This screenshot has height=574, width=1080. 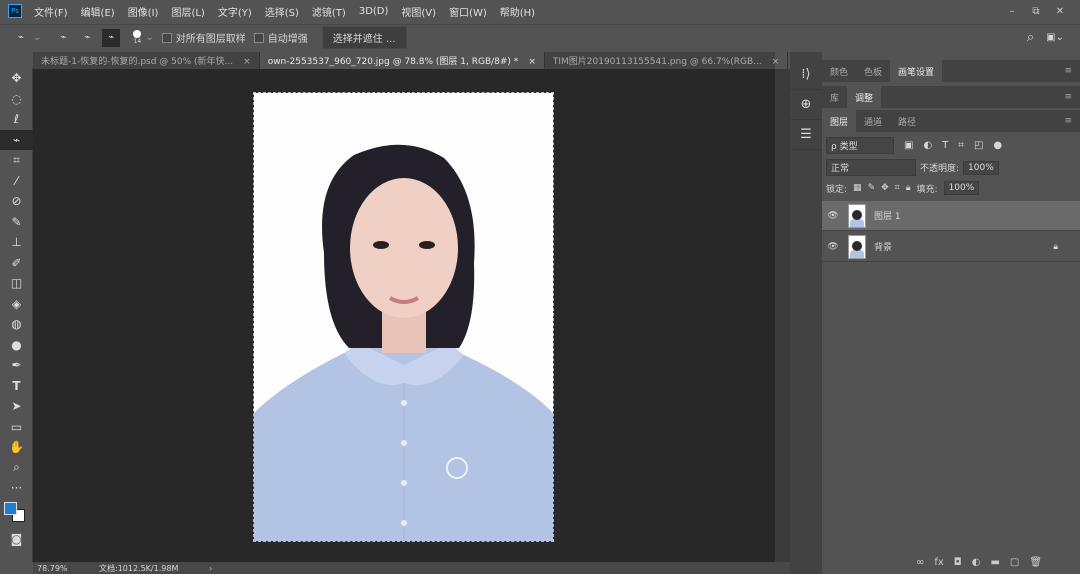 I want to click on link-layers-icon: ∞, so click(x=920, y=562).